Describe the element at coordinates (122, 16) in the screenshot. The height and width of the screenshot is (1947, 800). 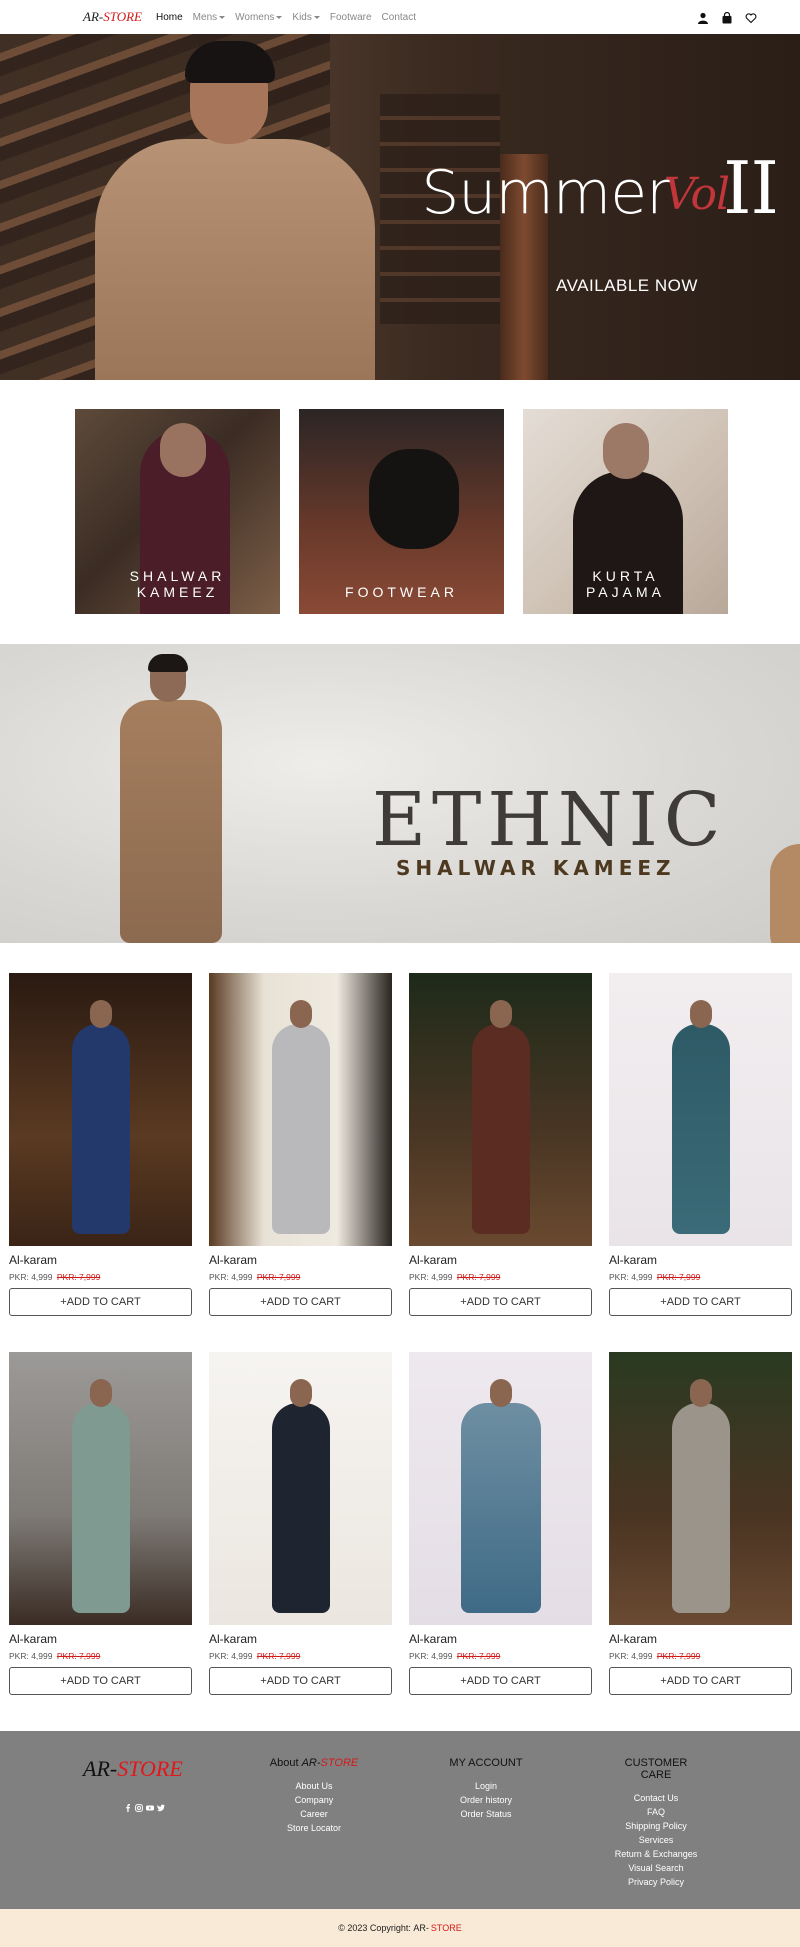
I see `brand-suffix: STORE` at that location.